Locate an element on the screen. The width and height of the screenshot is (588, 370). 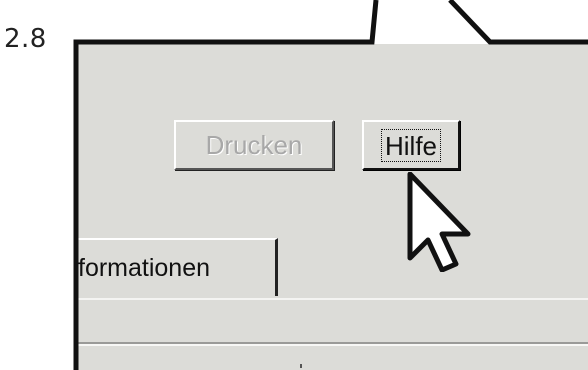
tab-informationen: formationen is located at coordinates (178, 267).